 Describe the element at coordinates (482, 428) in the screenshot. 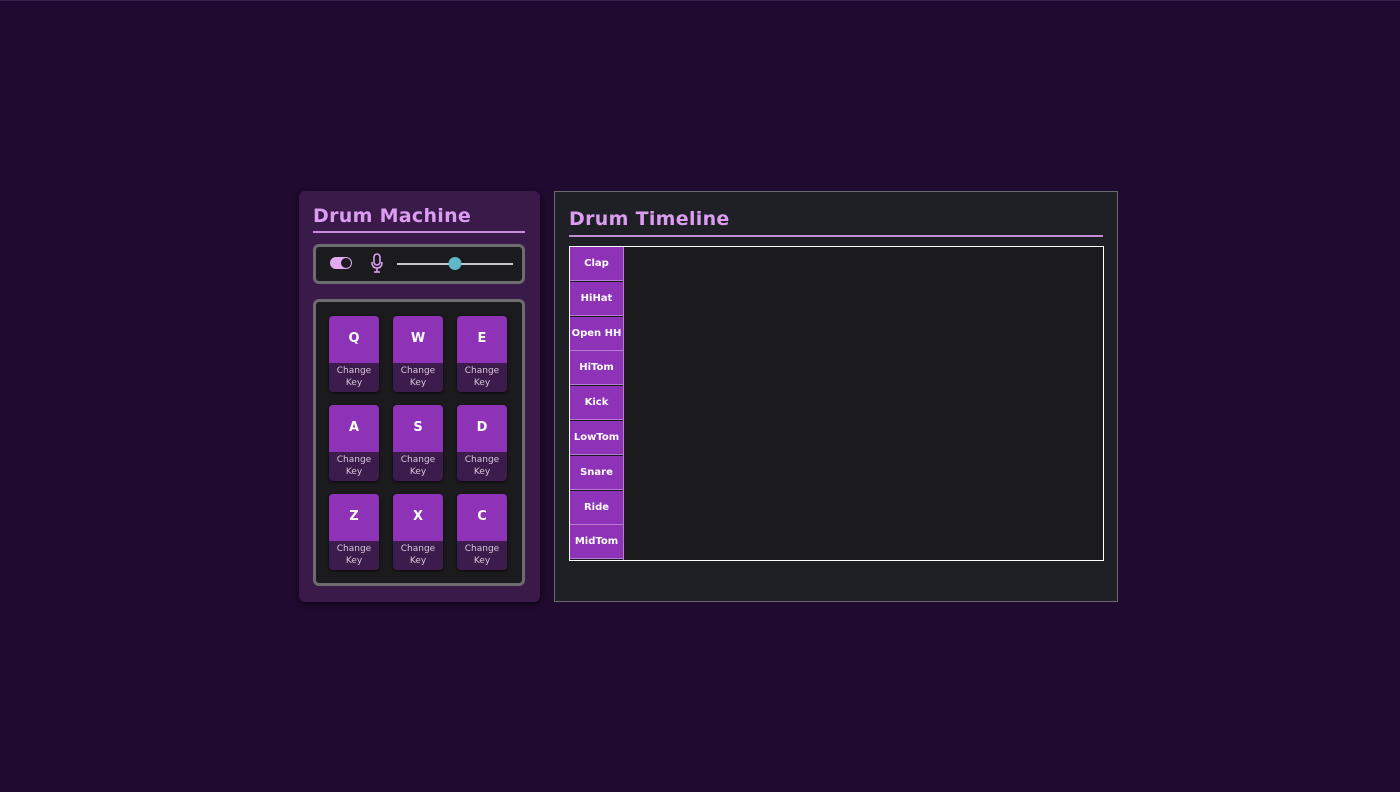

I see `pad-key-label: D` at that location.